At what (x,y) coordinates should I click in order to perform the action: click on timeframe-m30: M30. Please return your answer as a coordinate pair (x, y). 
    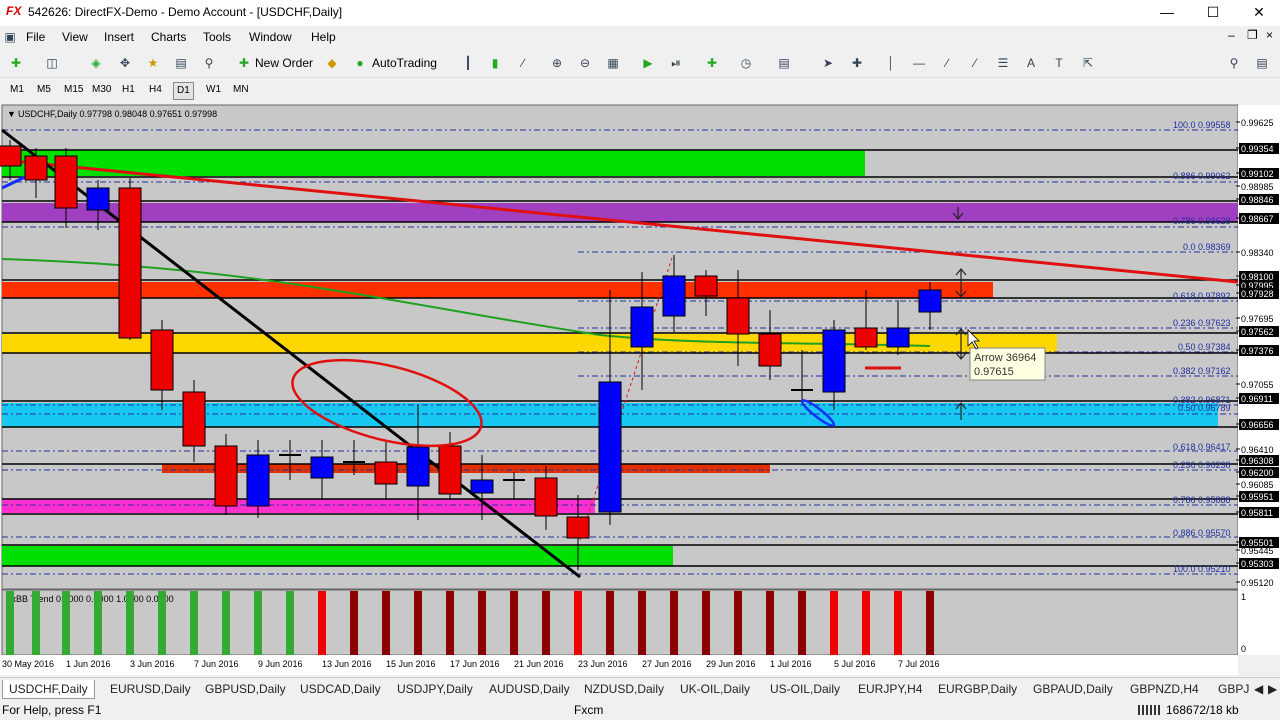
    Looking at the image, I should click on (101, 90).